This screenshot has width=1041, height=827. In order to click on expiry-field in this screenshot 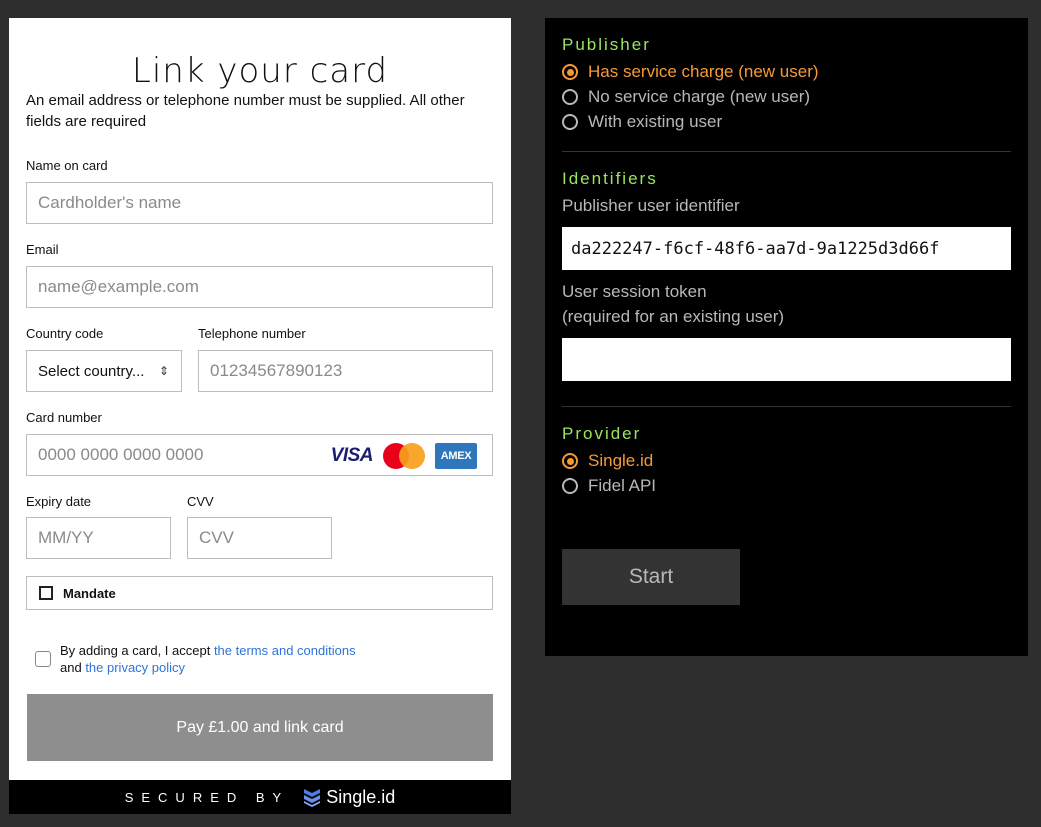, I will do `click(98, 538)`.